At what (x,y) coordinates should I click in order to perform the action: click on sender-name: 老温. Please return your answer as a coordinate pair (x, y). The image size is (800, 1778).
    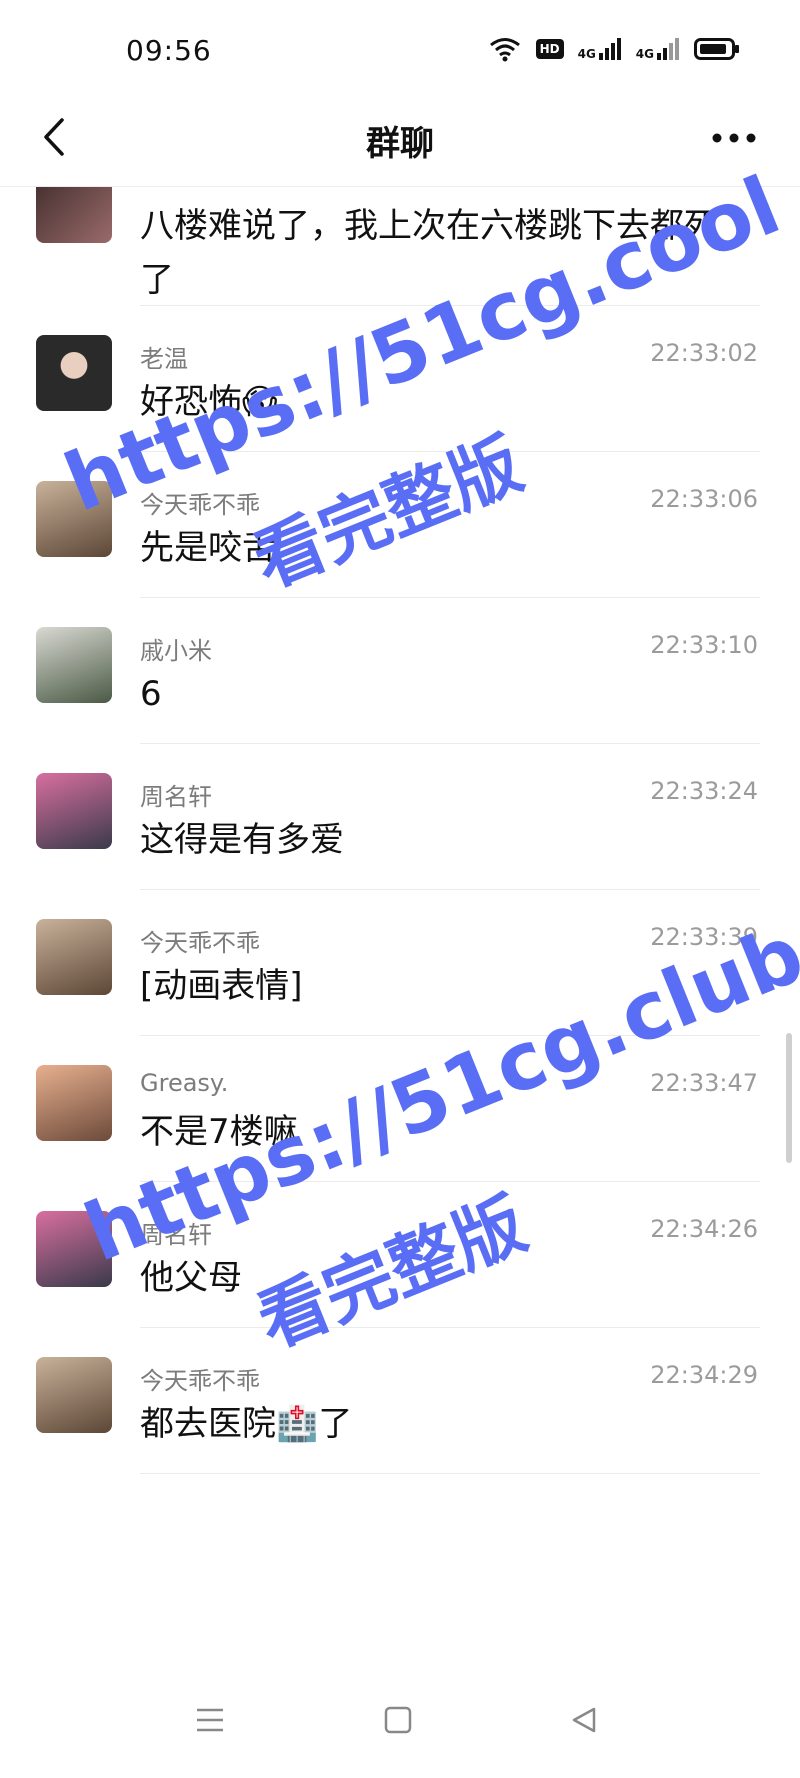
    Looking at the image, I should click on (164, 359).